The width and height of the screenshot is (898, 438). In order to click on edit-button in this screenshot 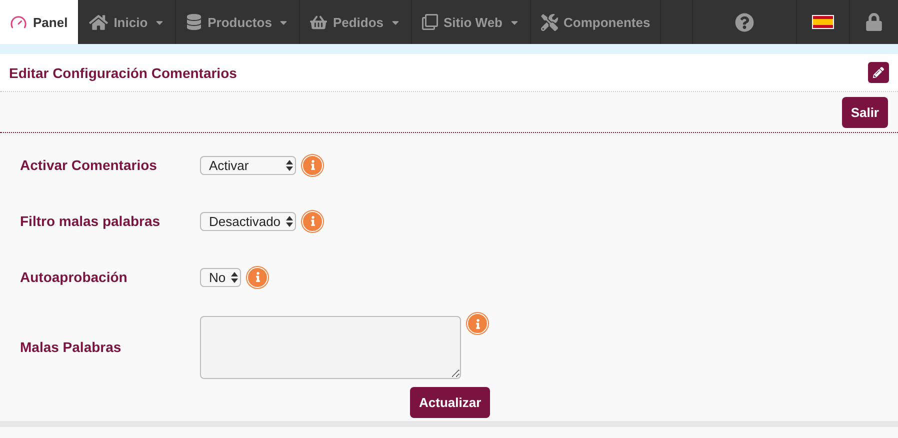, I will do `click(878, 72)`.